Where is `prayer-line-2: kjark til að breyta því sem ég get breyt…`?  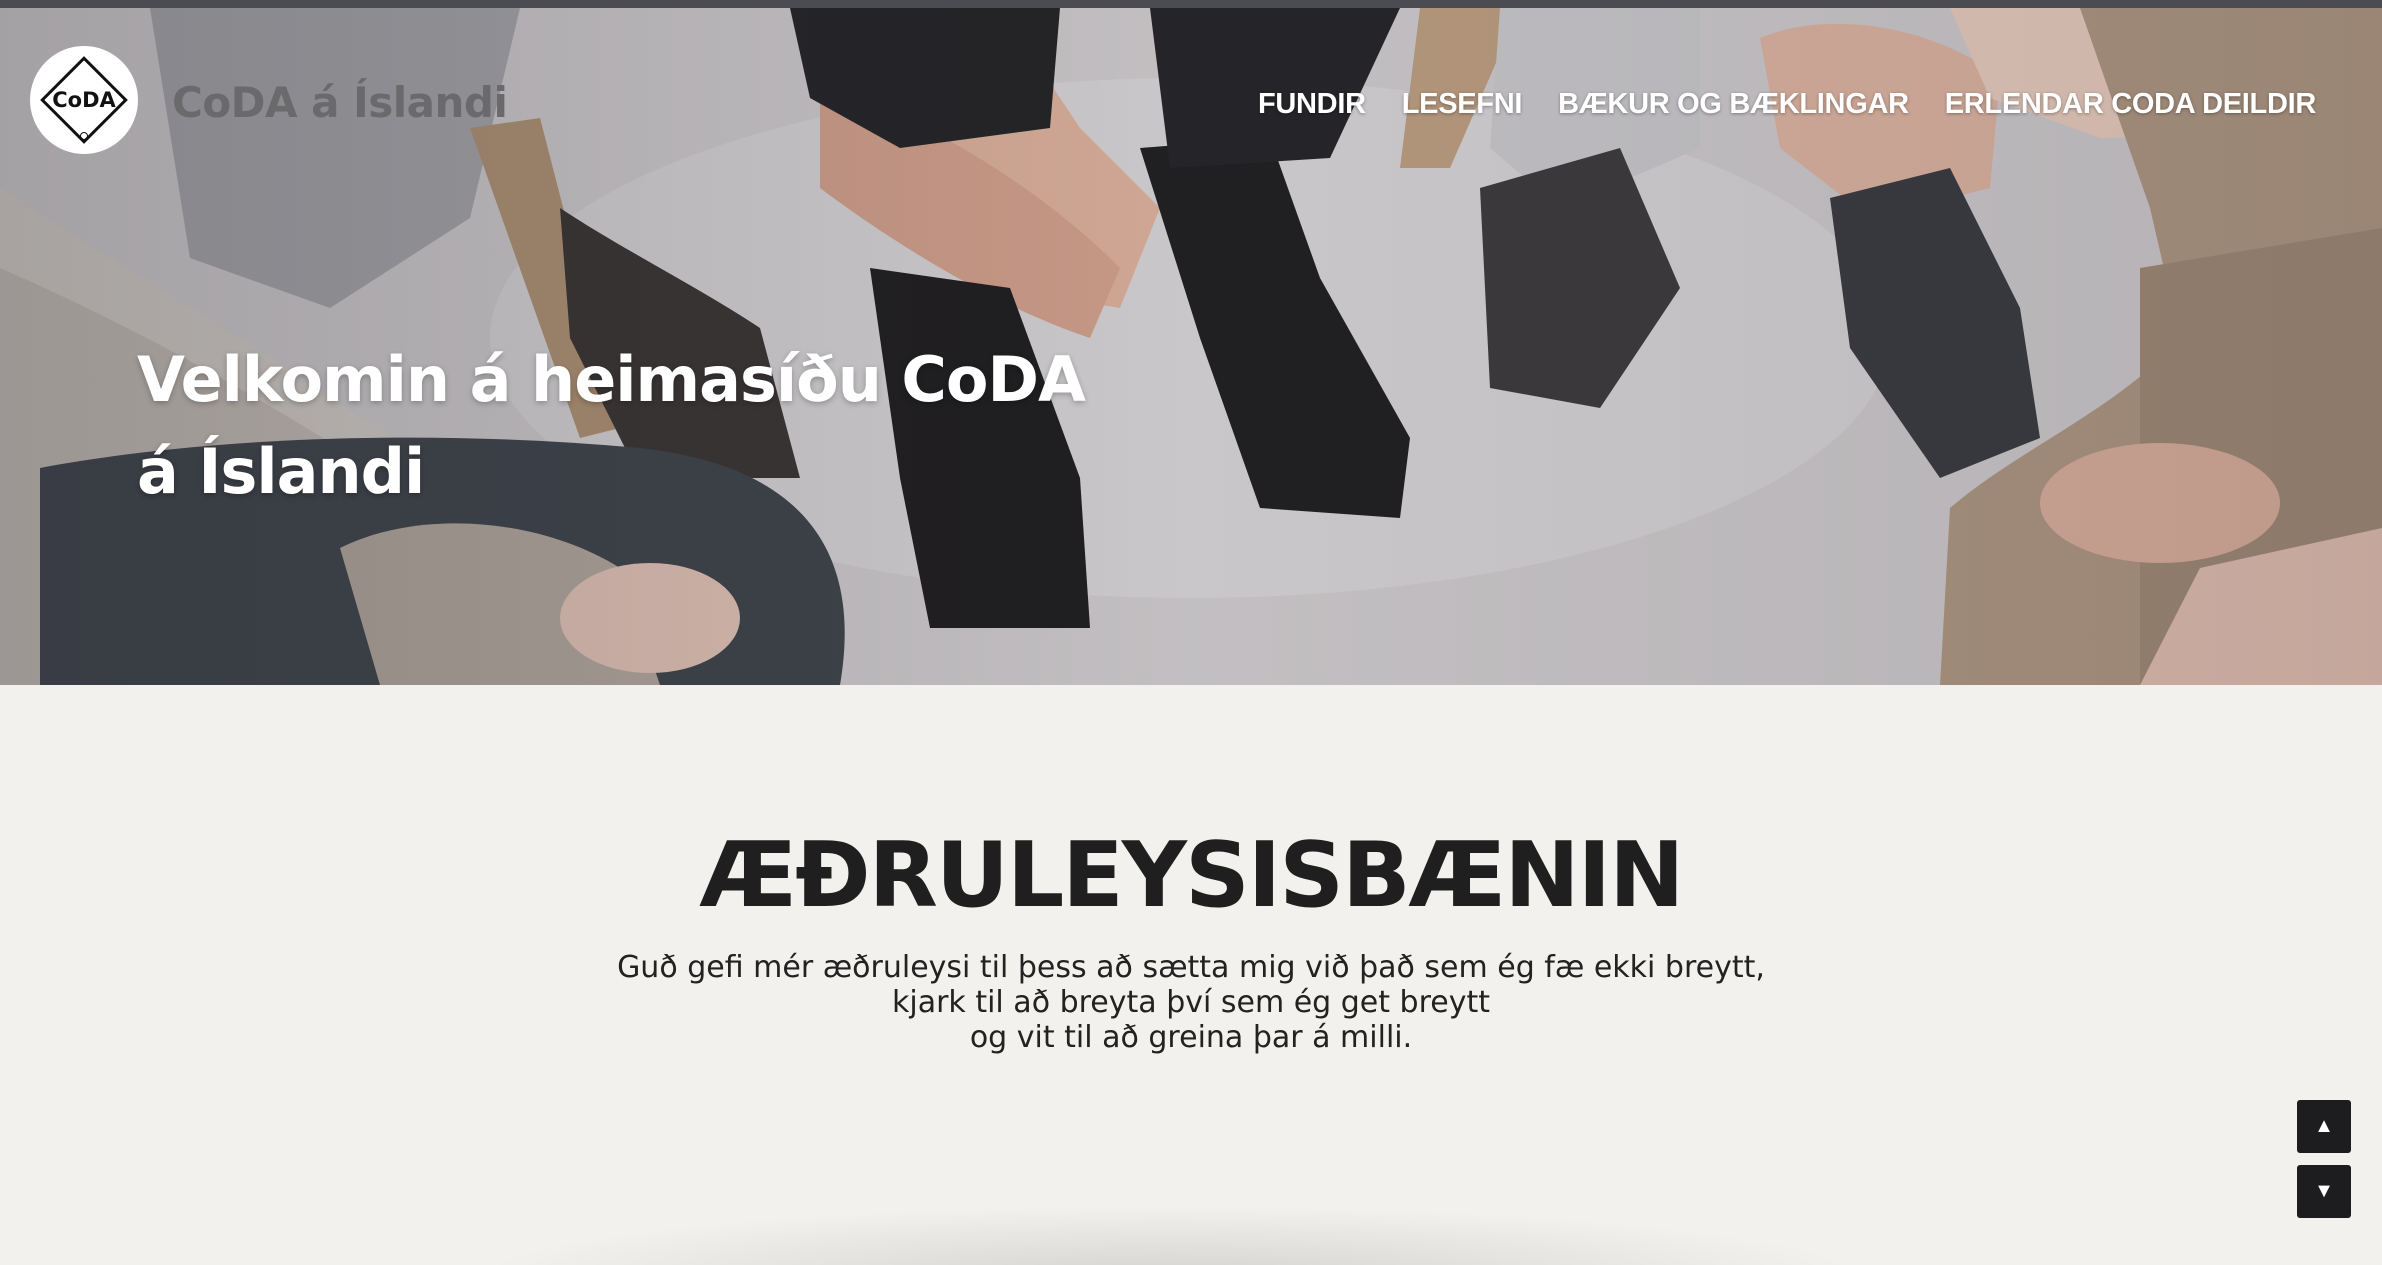 prayer-line-2: kjark til að breyta því sem ég get breyt… is located at coordinates (1191, 1002).